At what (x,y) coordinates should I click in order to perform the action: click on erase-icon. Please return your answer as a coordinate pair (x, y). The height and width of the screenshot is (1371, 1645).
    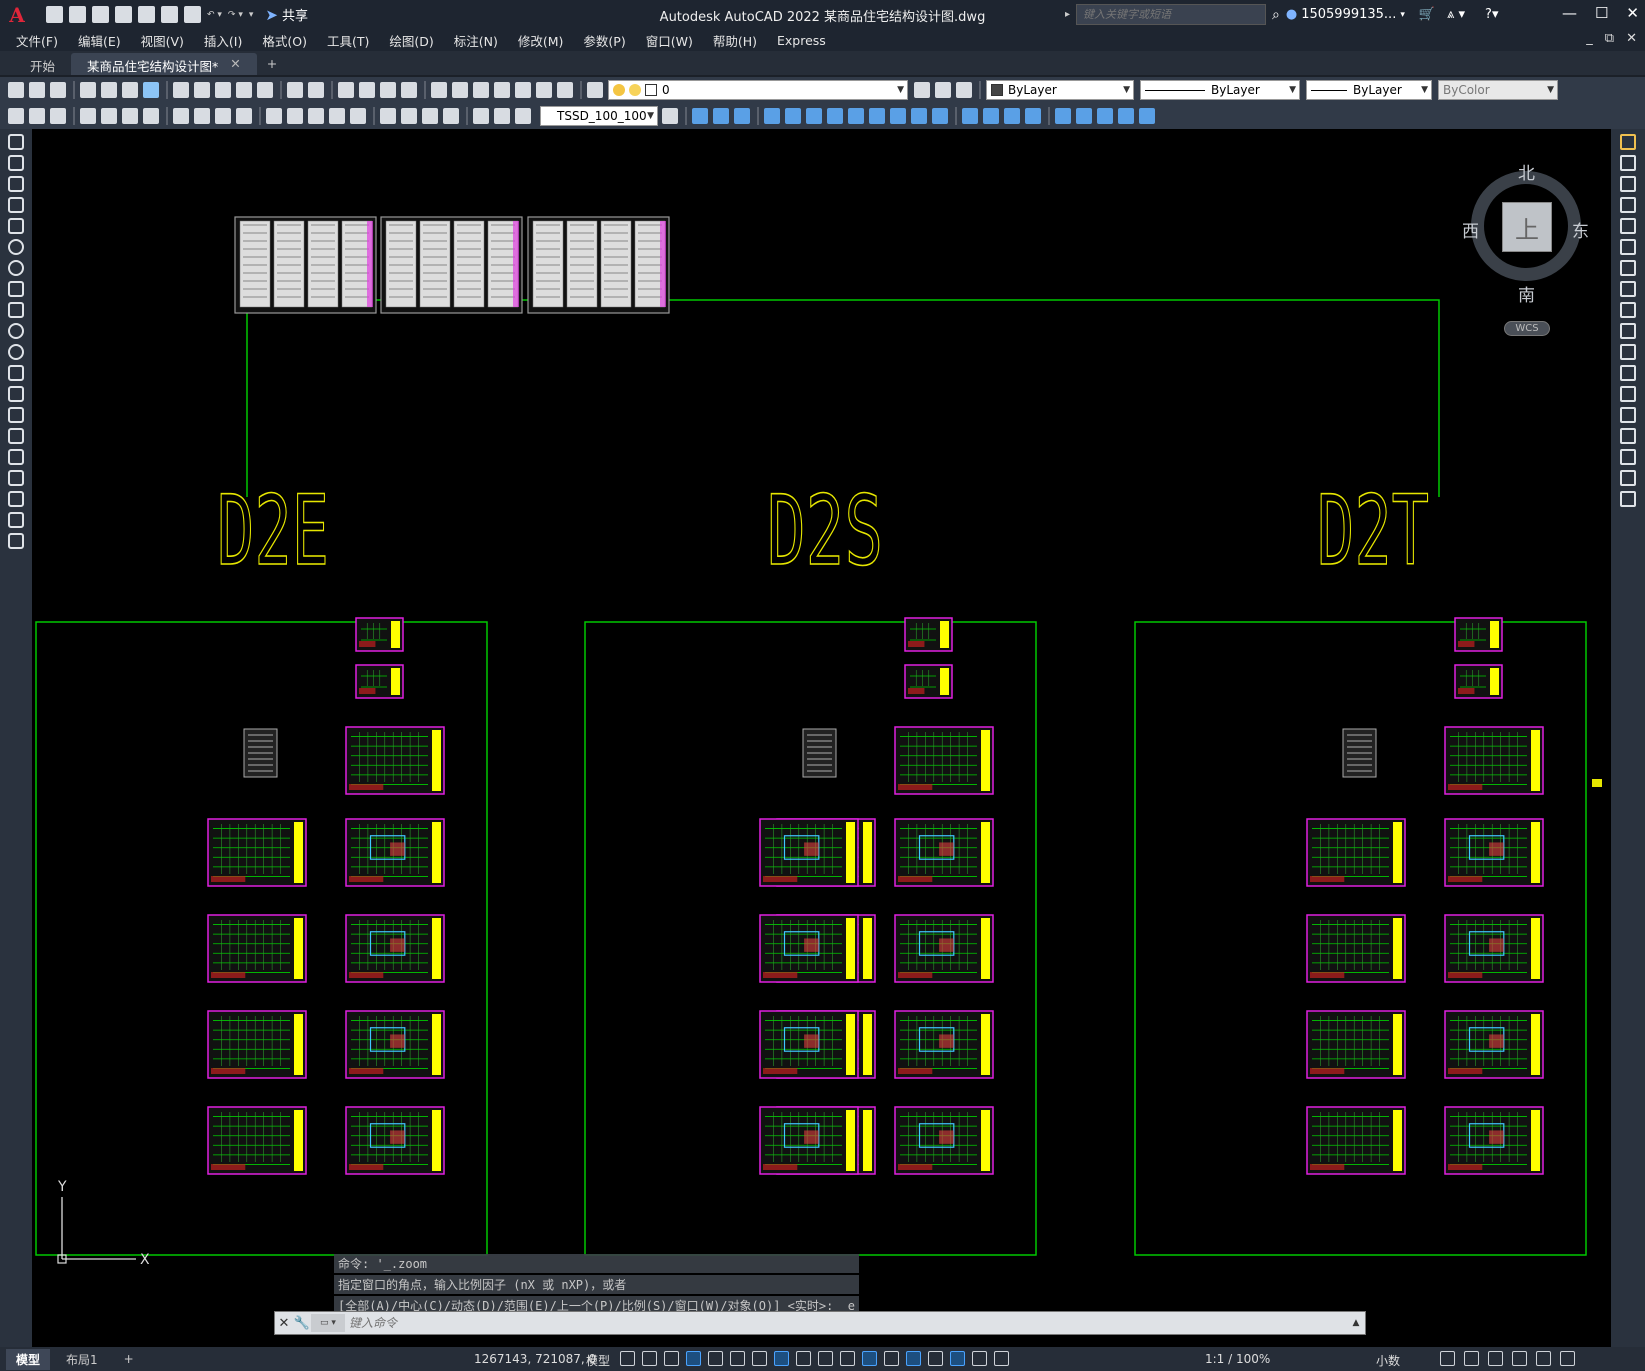
    Looking at the image, I should click on (1628, 142).